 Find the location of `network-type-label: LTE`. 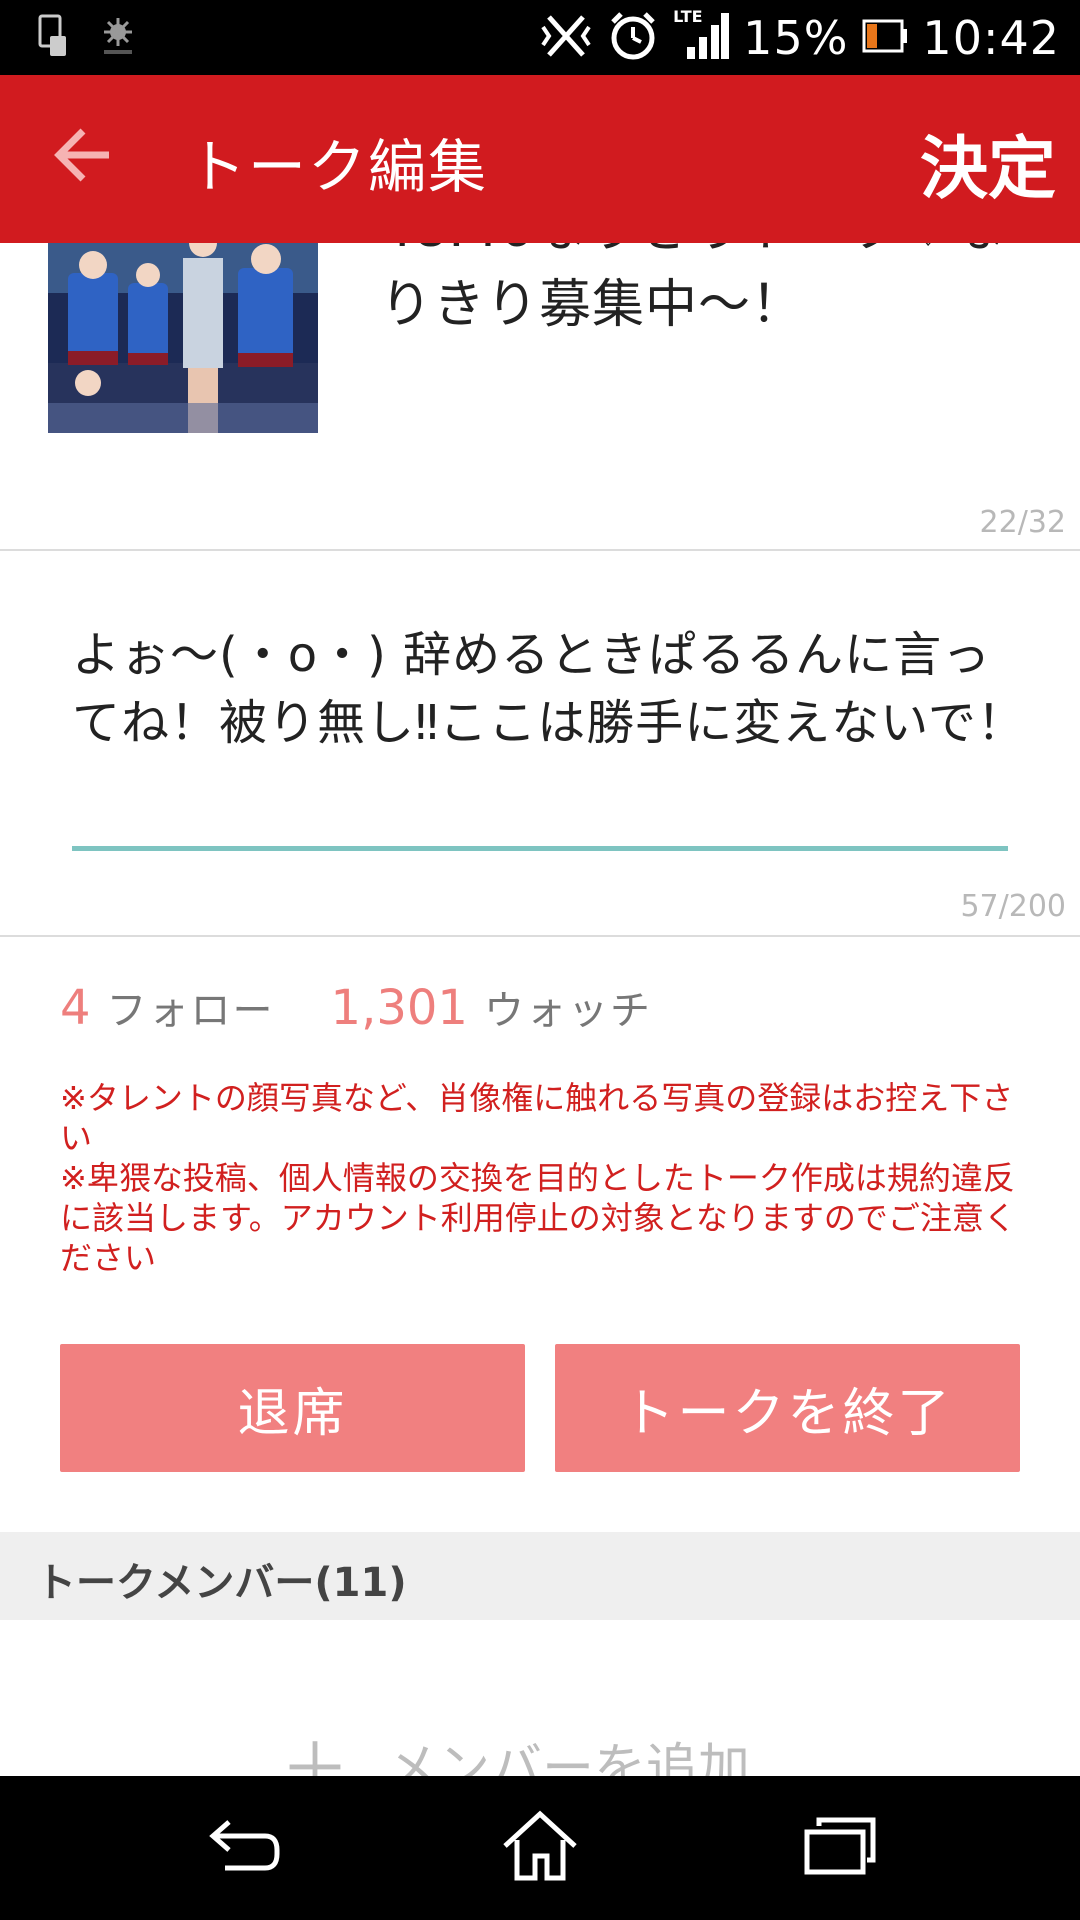

network-type-label: LTE is located at coordinates (688, 16).